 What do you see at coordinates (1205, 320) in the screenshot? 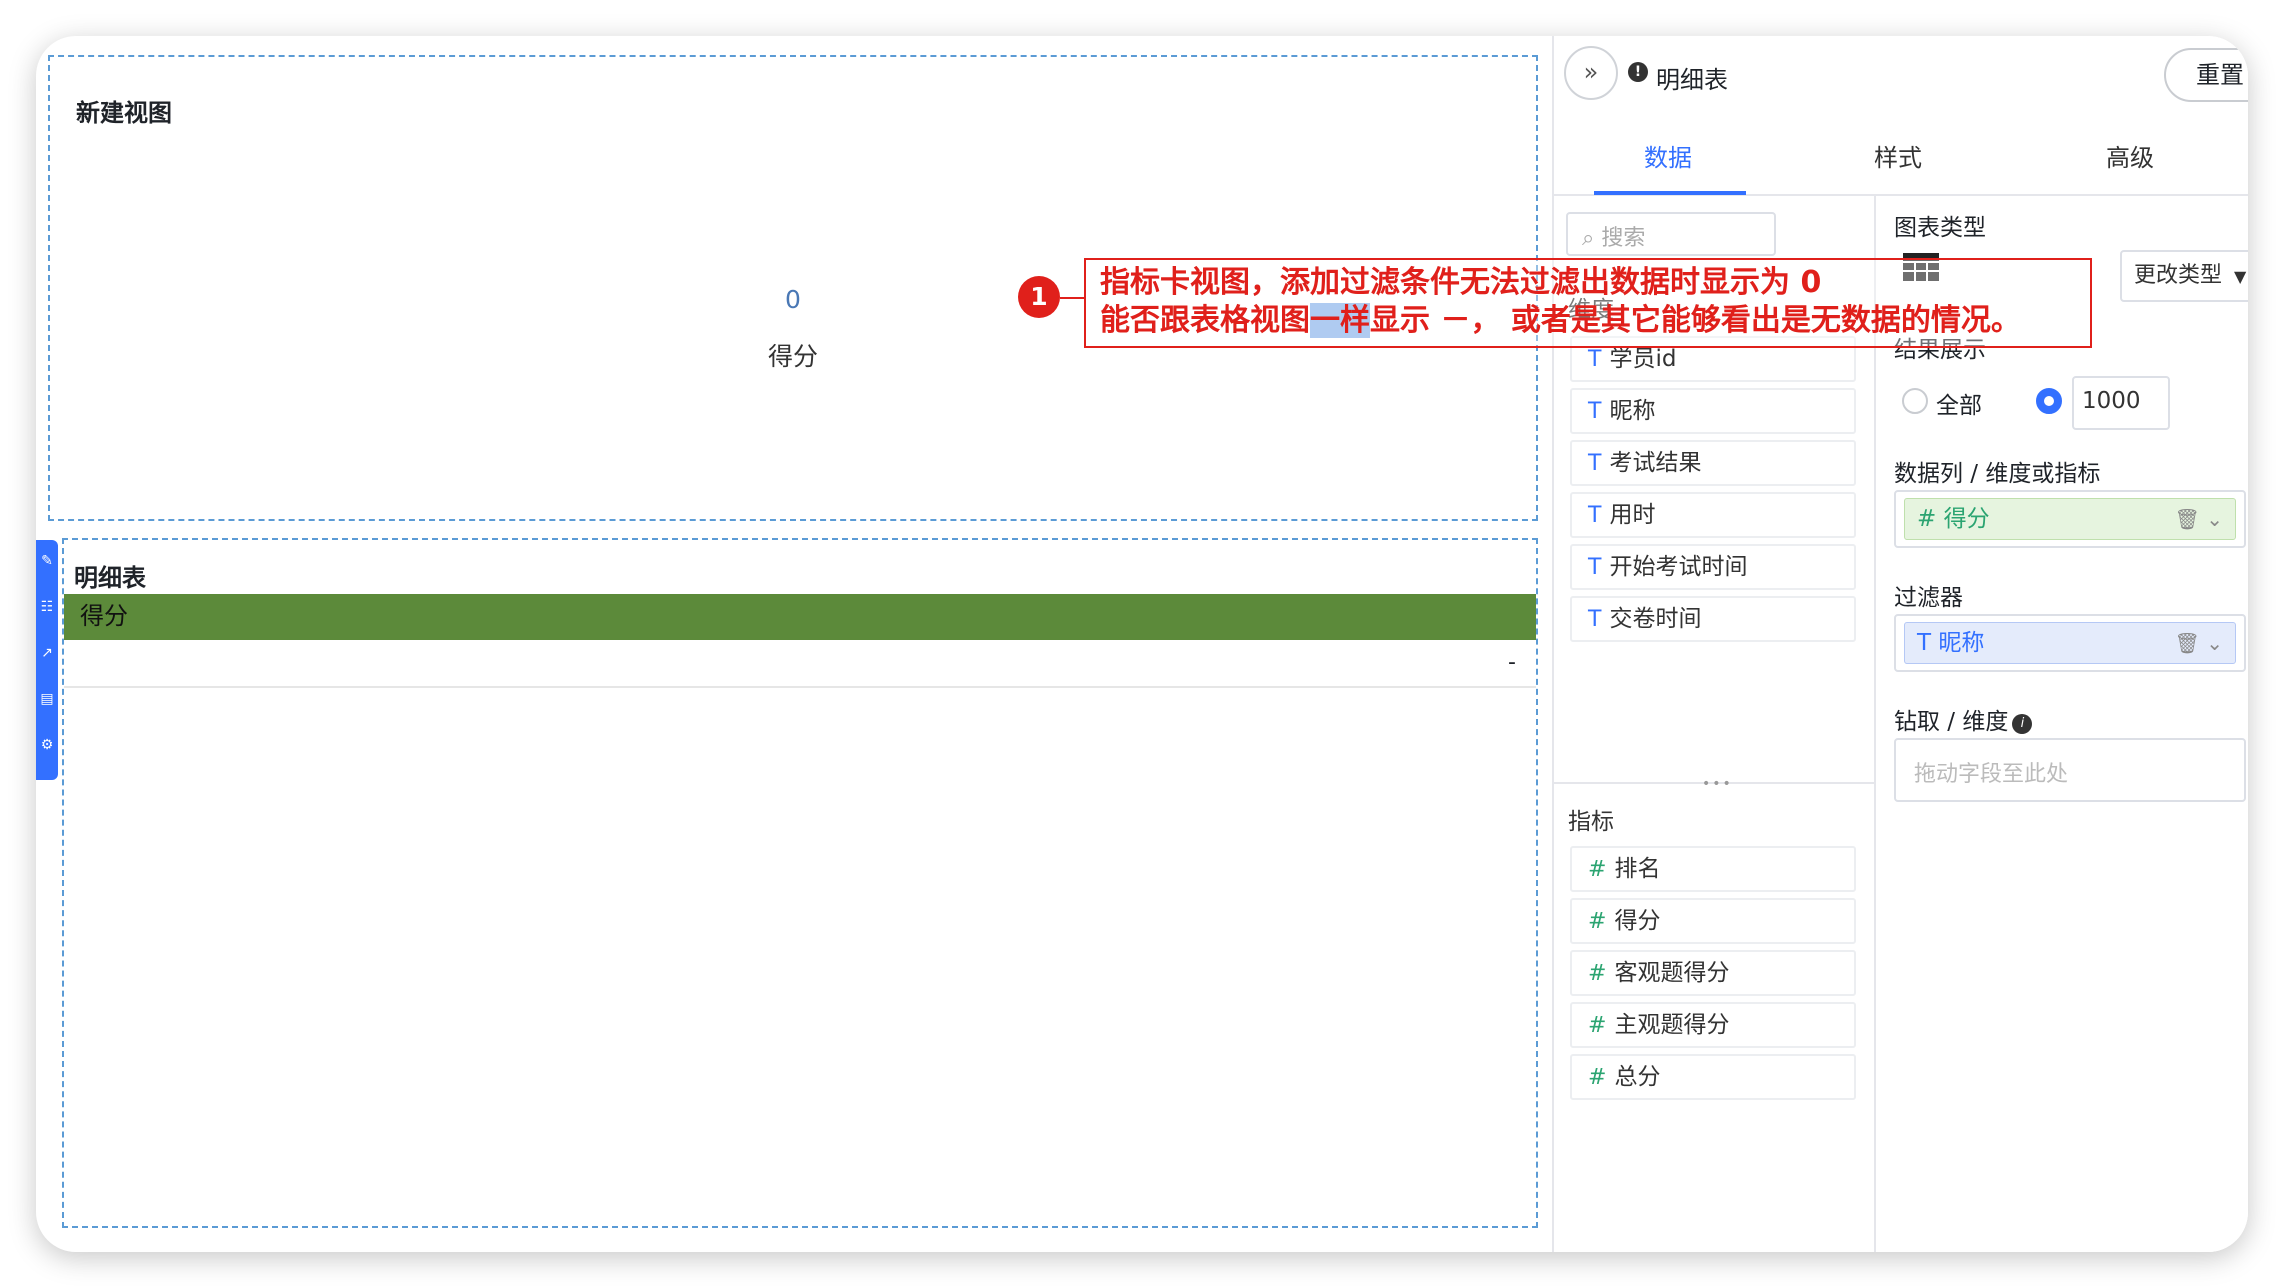
I see `annotation-text: 能否跟表格视图` at bounding box center [1205, 320].